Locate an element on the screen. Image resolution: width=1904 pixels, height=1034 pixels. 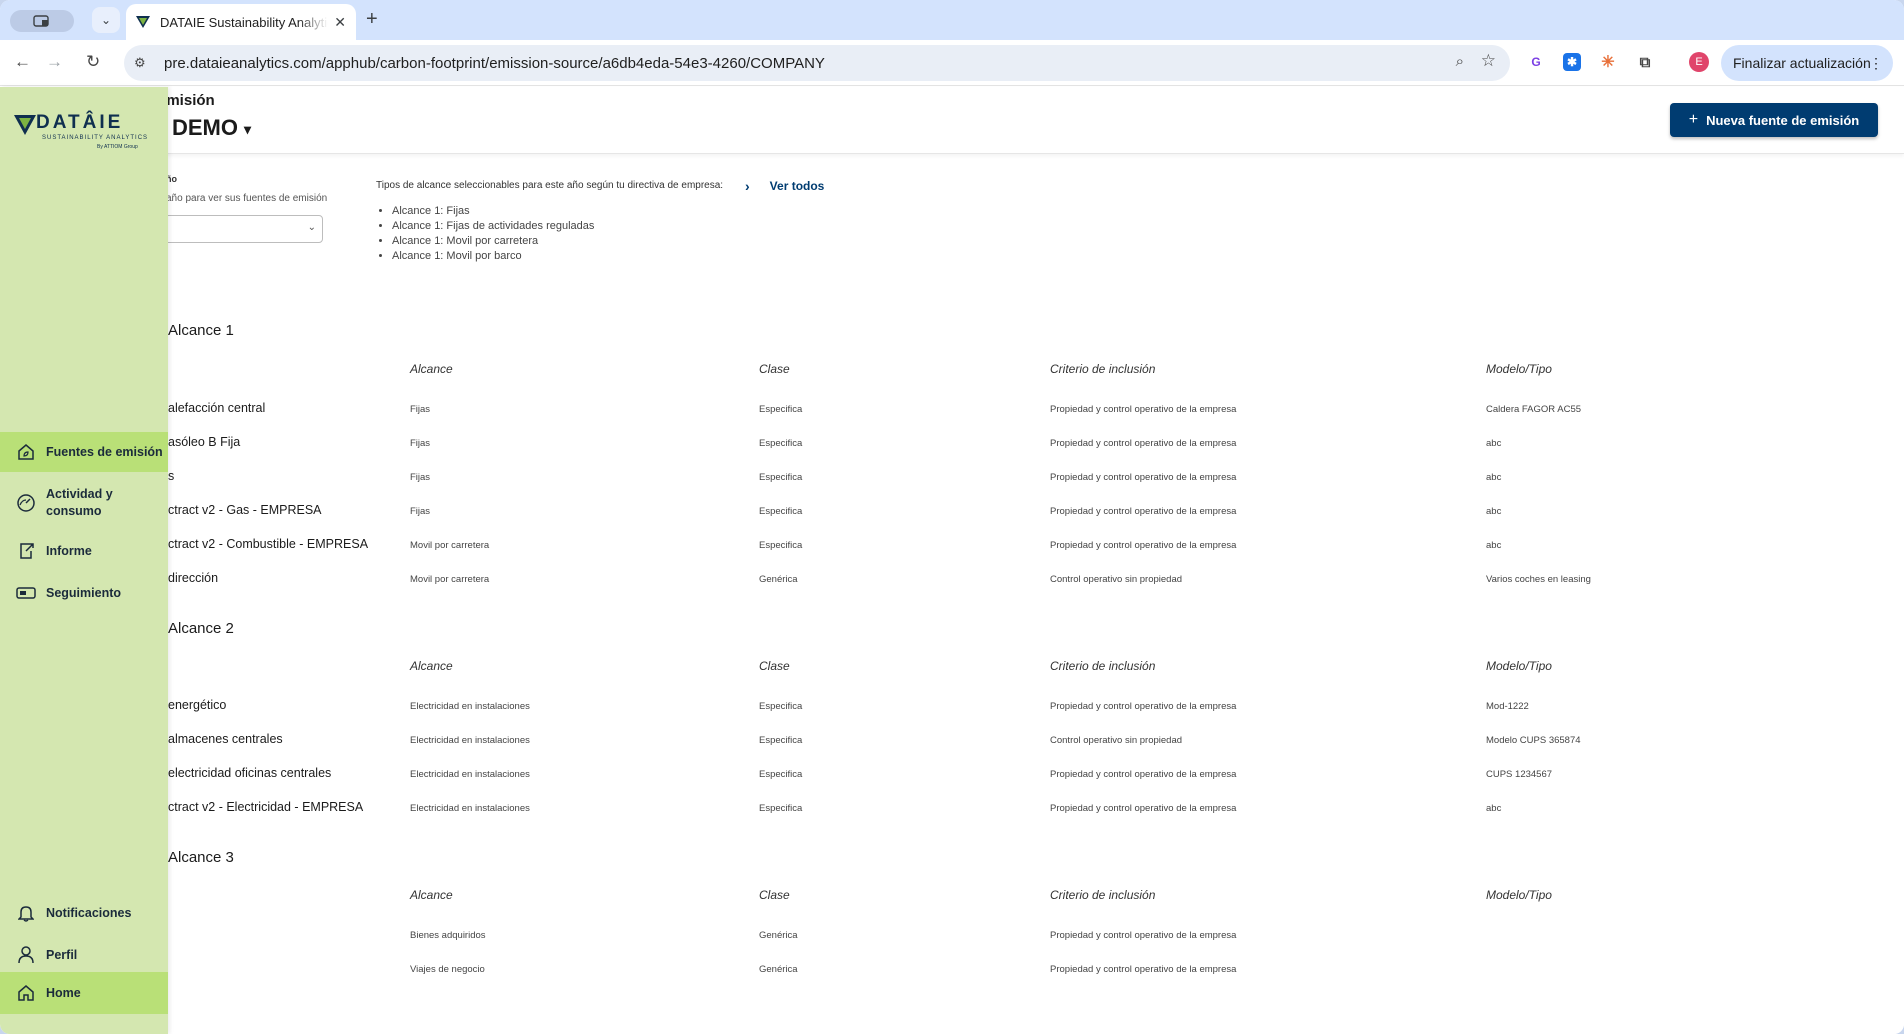
gauge-icon is located at coordinates (26, 503).